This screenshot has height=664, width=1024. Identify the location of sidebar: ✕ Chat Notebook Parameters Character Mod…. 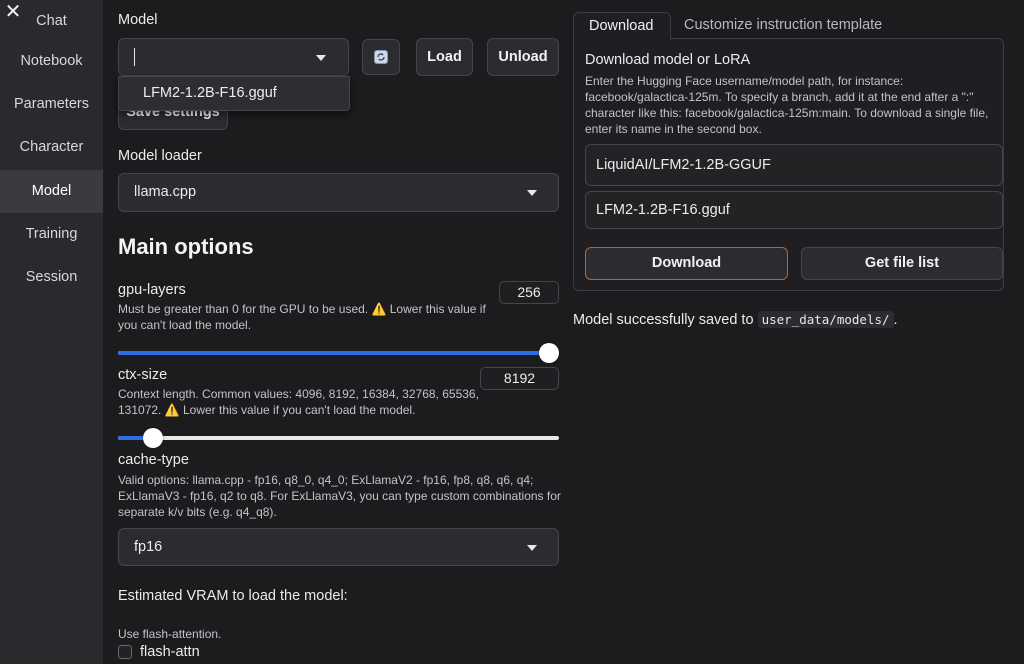
(51, 332).